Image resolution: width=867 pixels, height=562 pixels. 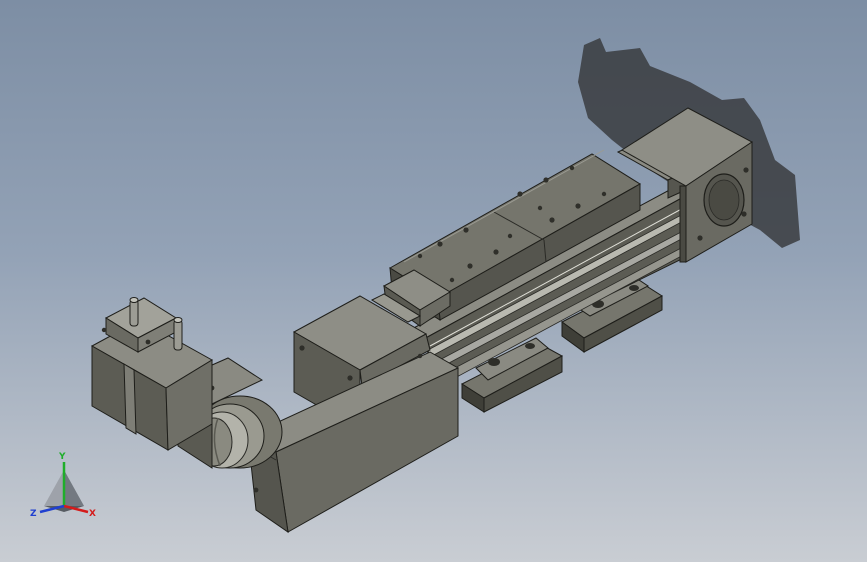 What do you see at coordinates (63, 485) in the screenshot?
I see `orientation-triad: Y X Z` at bounding box center [63, 485].